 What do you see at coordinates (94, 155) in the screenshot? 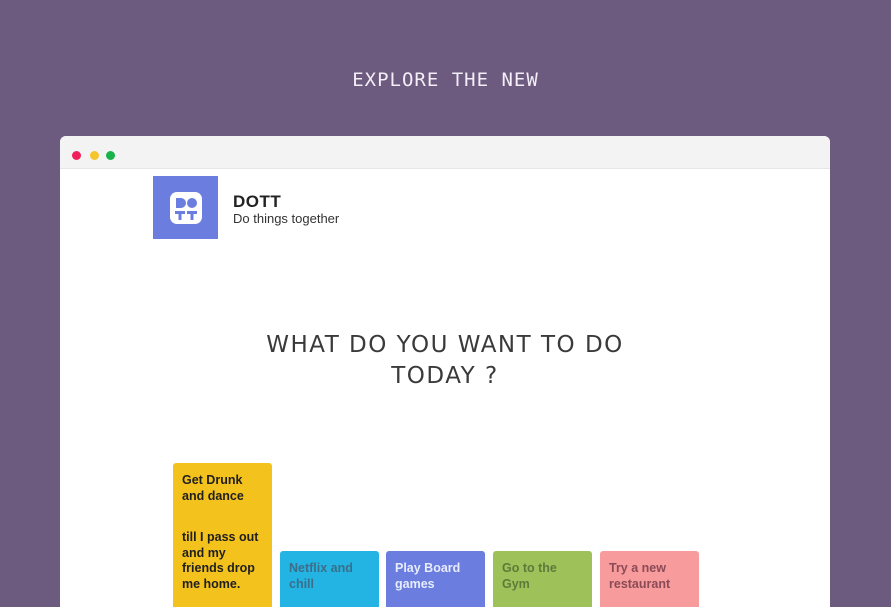
I see `minimize-window-dot-icon` at bounding box center [94, 155].